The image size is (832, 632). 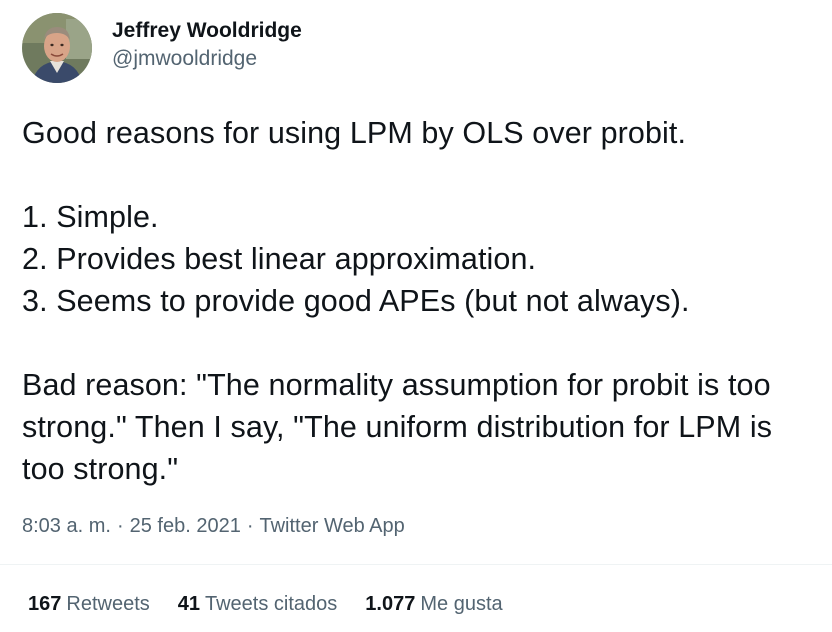 I want to click on likes-label: Me gusta, so click(x=461, y=604).